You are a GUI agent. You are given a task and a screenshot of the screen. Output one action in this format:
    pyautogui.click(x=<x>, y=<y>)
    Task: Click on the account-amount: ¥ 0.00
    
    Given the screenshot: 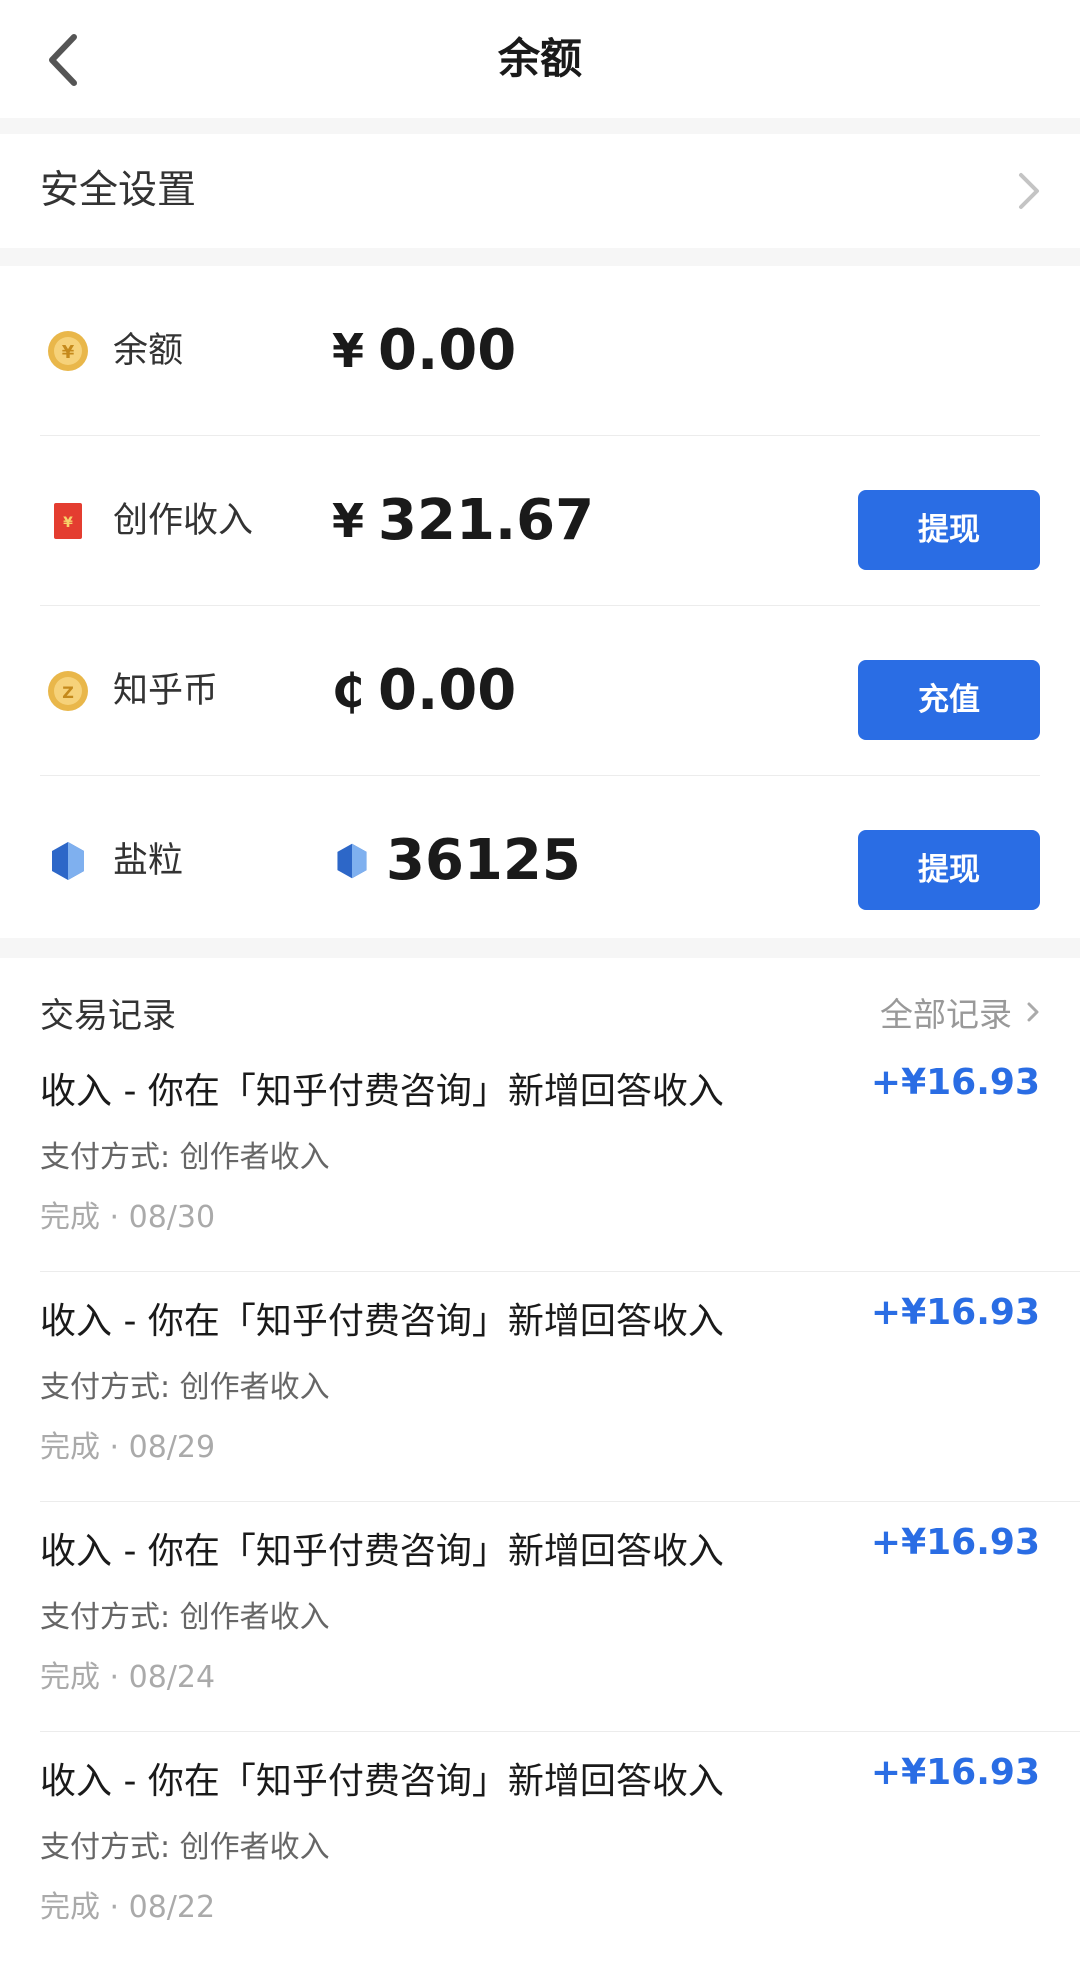 What is the action you would take?
    pyautogui.click(x=424, y=351)
    